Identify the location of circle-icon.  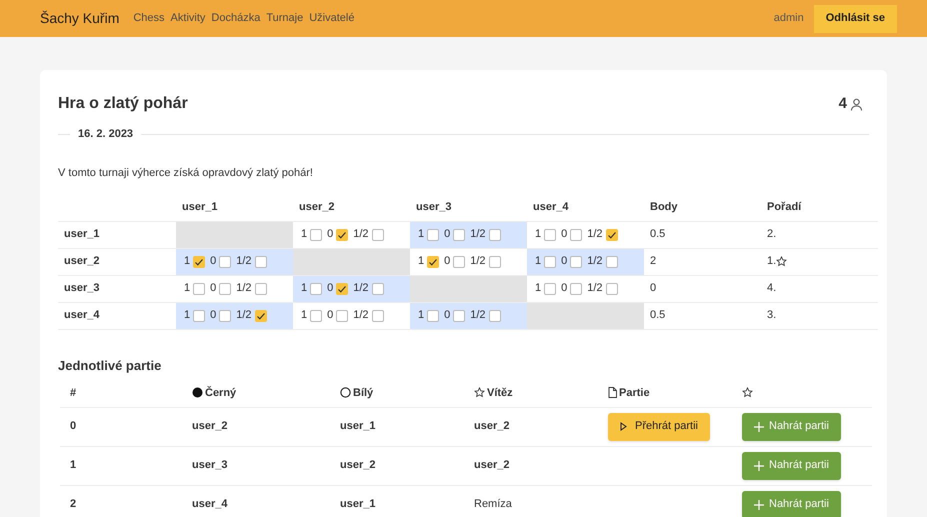
(345, 392).